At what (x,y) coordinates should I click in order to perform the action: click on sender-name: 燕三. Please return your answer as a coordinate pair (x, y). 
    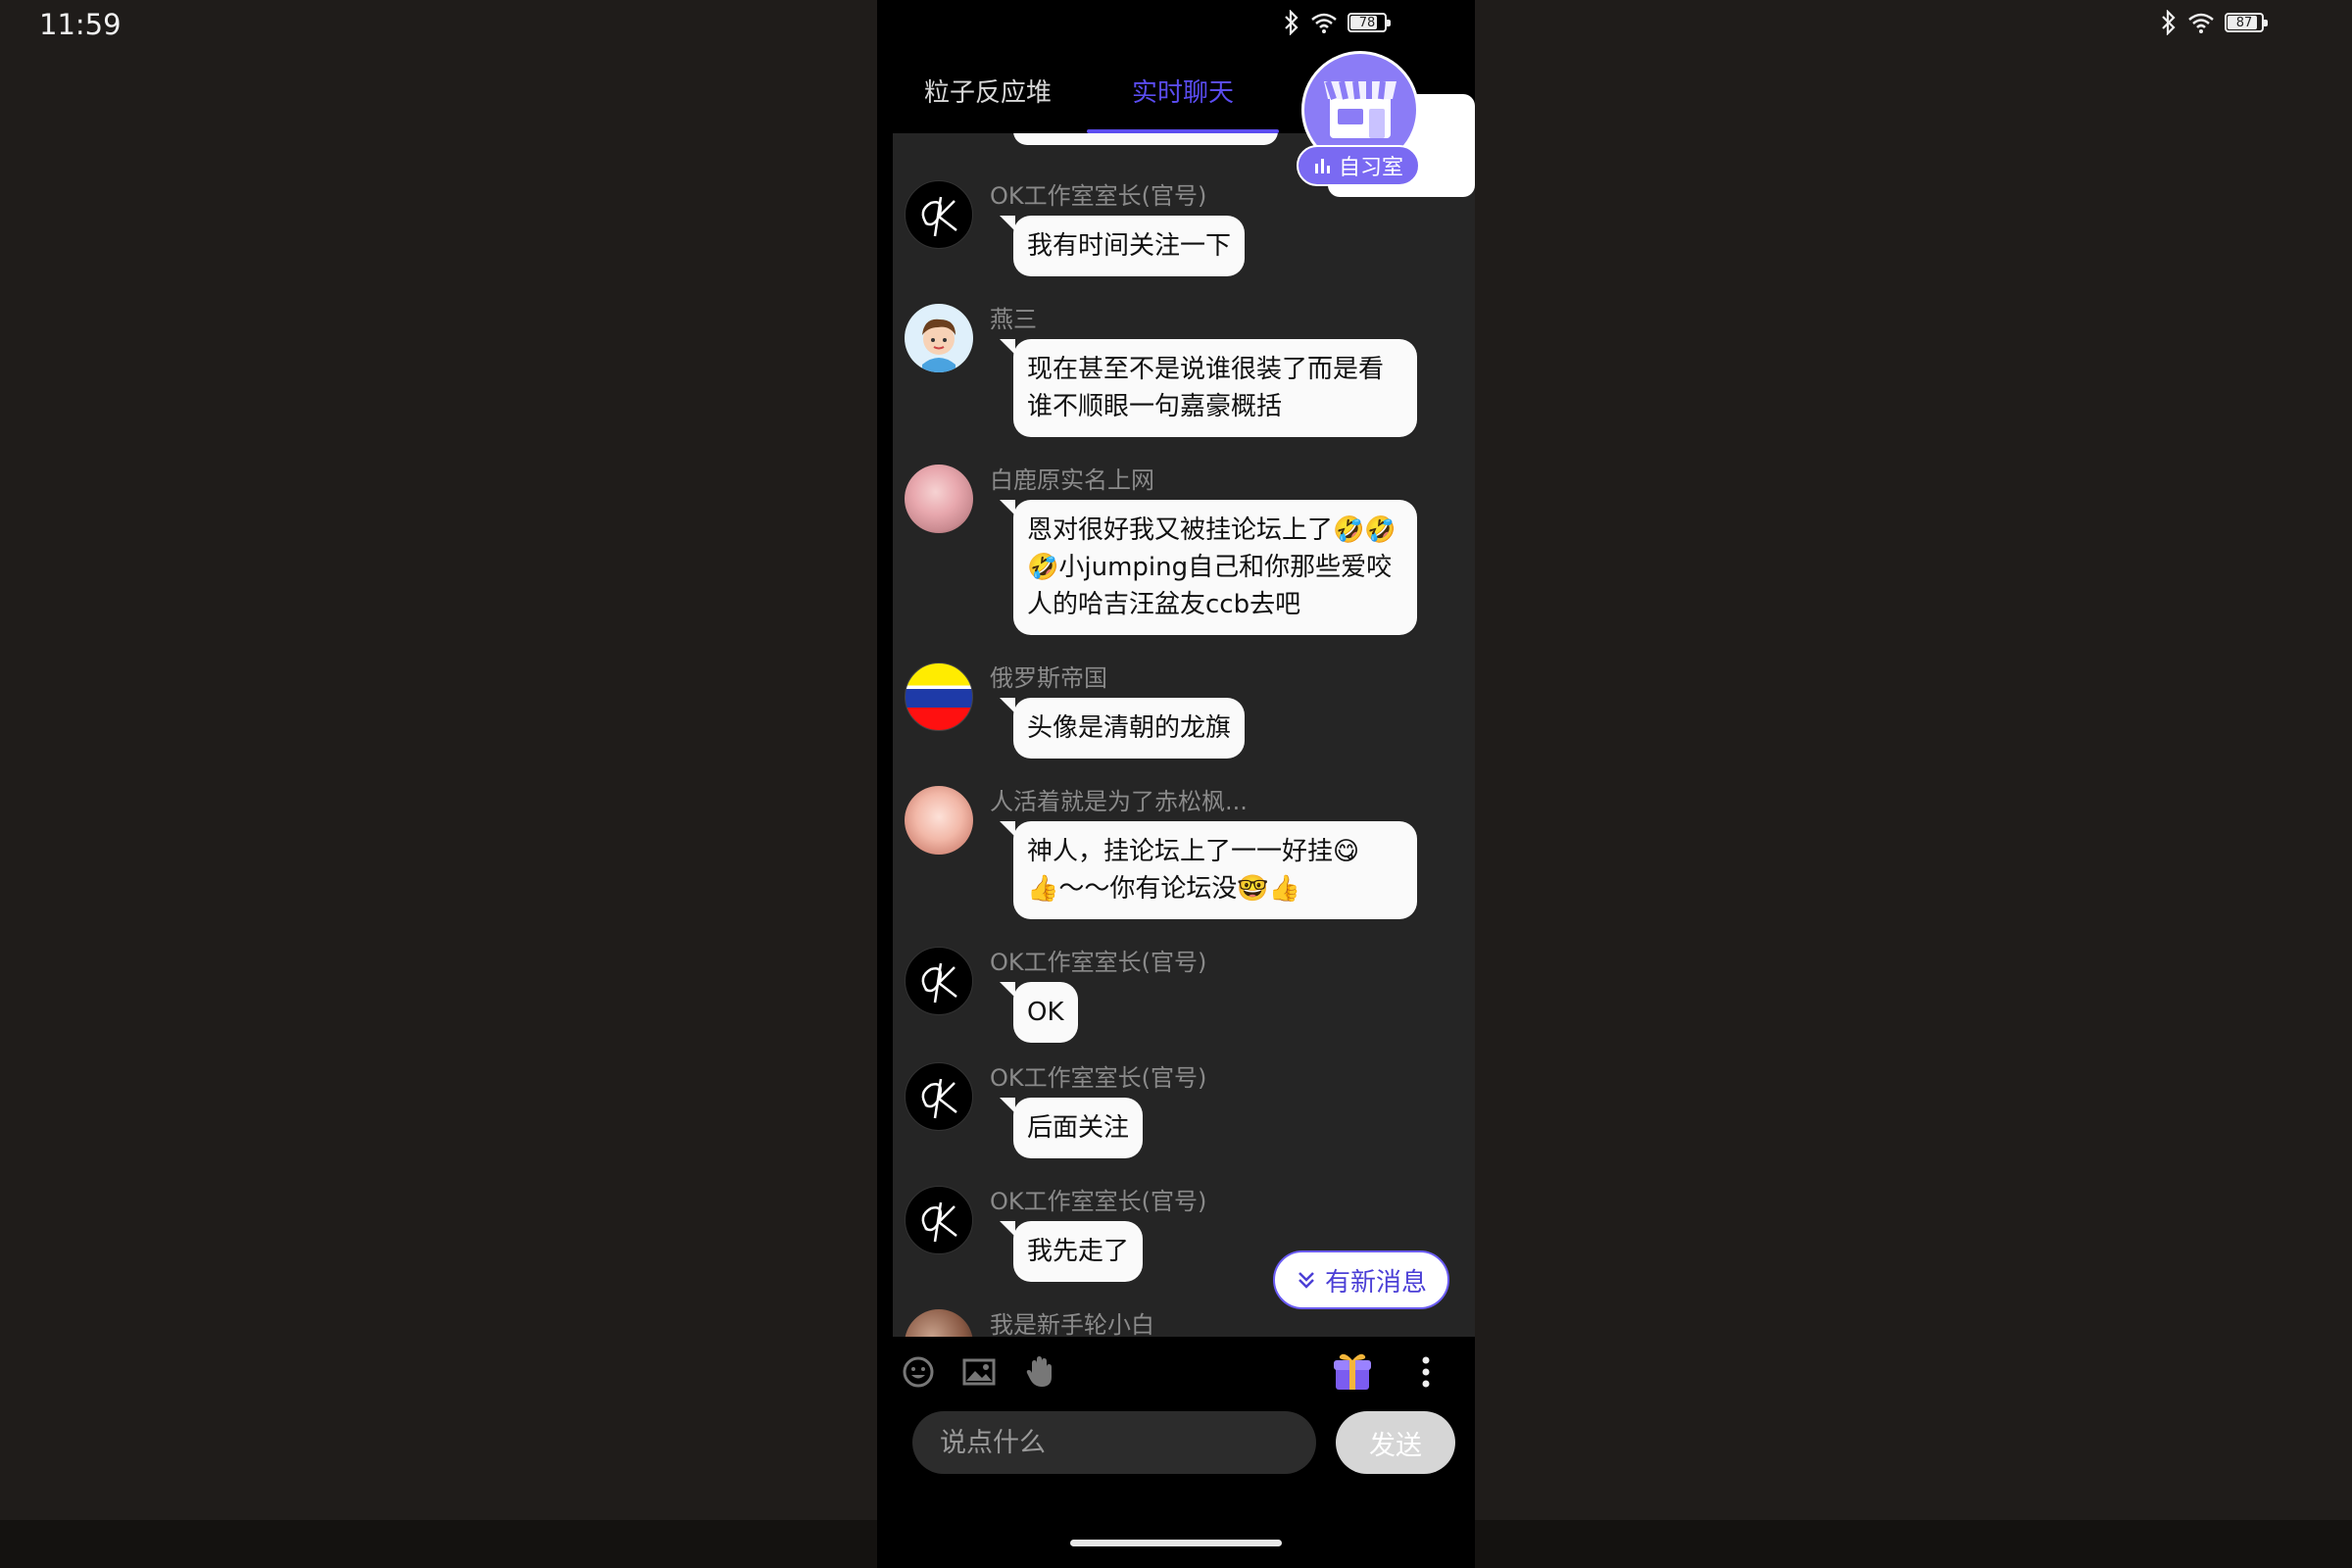
    Looking at the image, I should click on (1013, 317).